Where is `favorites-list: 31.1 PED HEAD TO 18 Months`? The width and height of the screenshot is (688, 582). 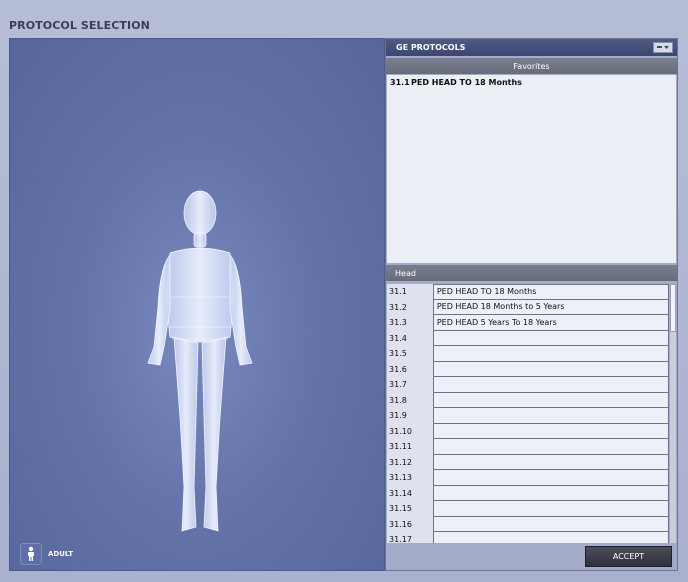 favorites-list: 31.1 PED HEAD TO 18 Months is located at coordinates (531, 169).